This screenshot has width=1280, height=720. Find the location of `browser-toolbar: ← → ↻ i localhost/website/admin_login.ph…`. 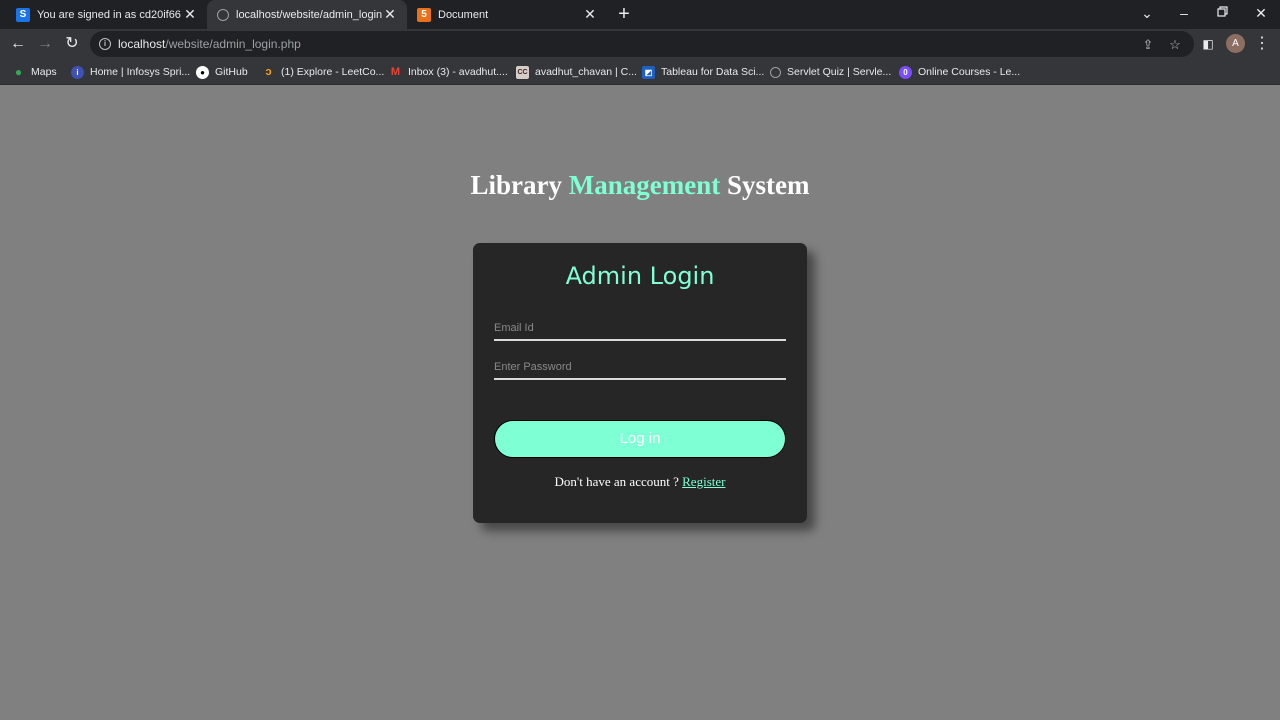

browser-toolbar: ← → ↻ i localhost/website/admin_login.ph… is located at coordinates (640, 44).